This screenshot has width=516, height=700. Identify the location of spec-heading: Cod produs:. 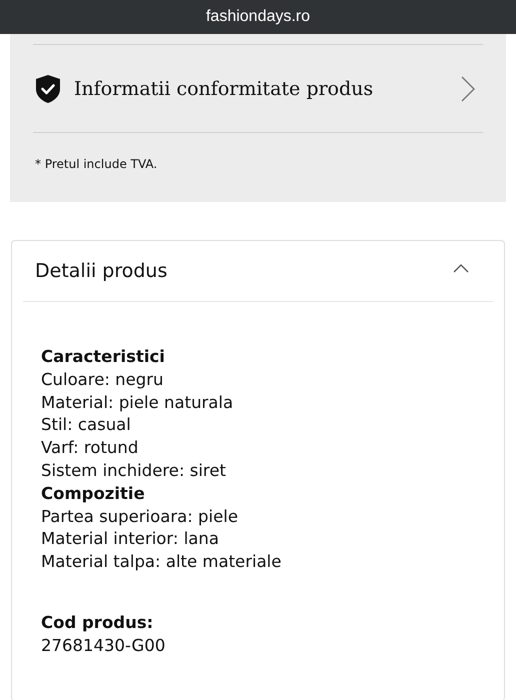
(97, 623).